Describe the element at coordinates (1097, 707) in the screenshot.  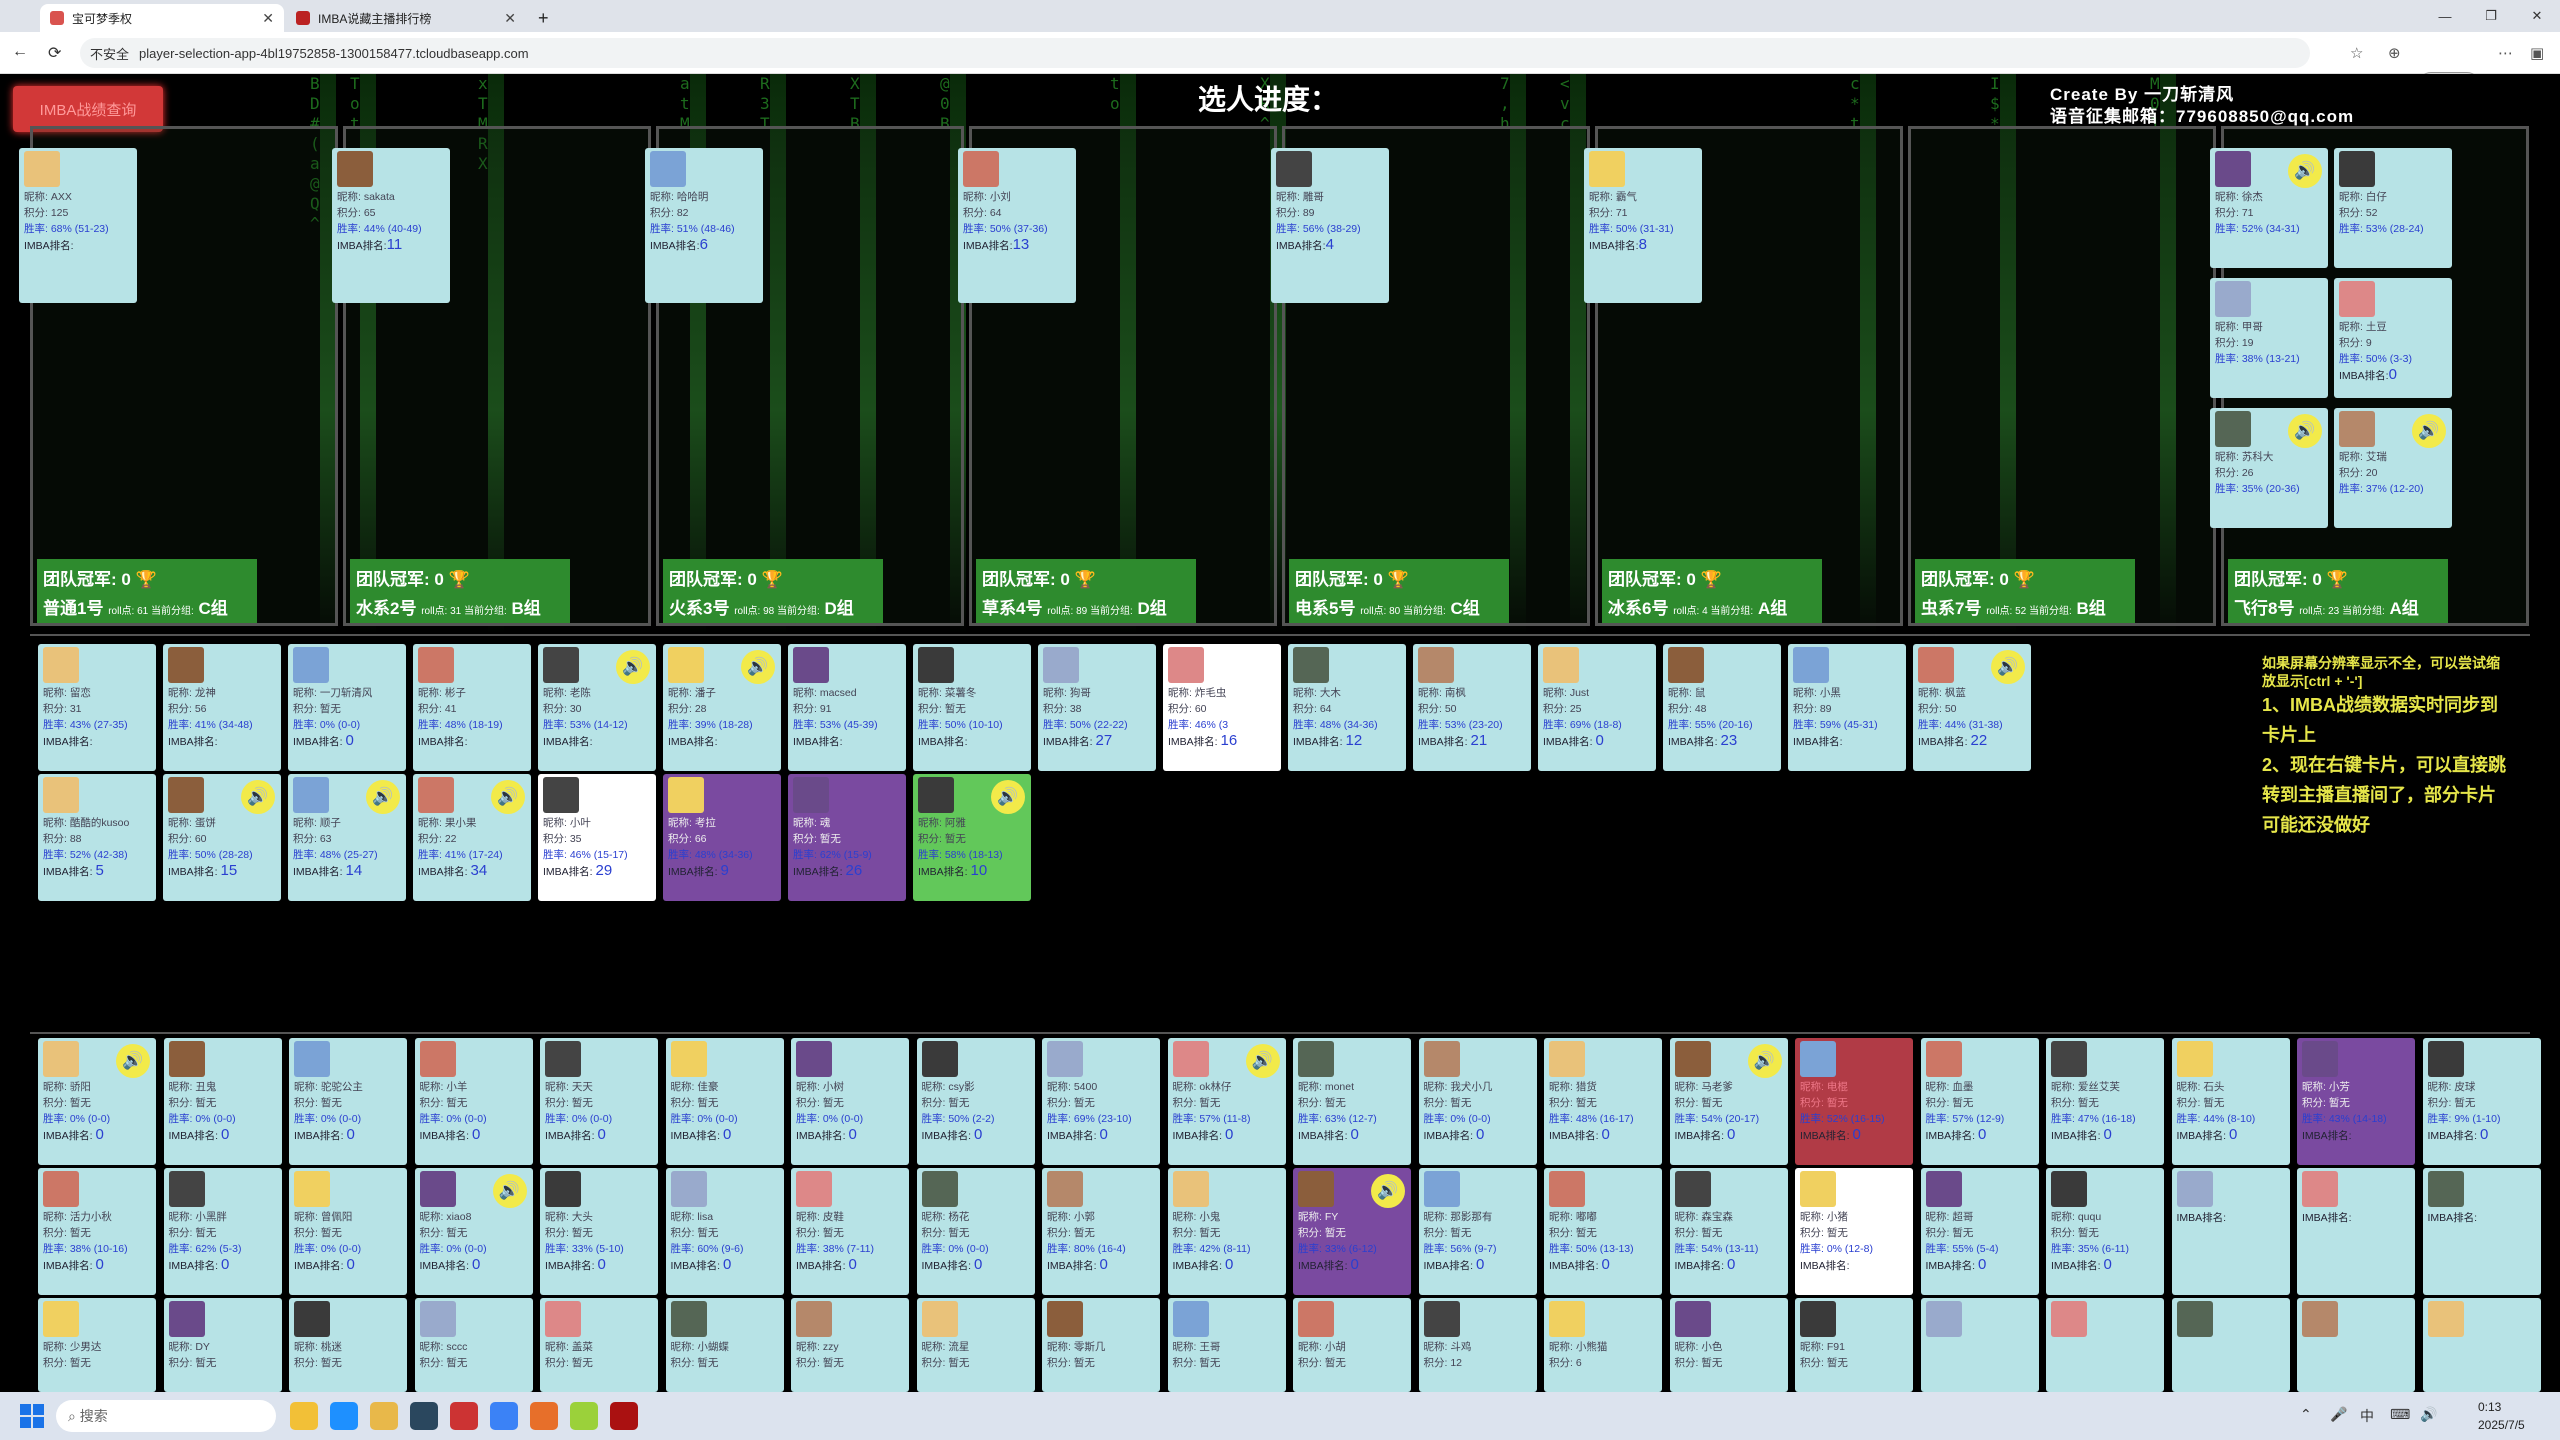
I see `player-card: 昵称: 狗哥 积分: 38 胜率: 50% (22-22) IMBA排名: 27` at that location.